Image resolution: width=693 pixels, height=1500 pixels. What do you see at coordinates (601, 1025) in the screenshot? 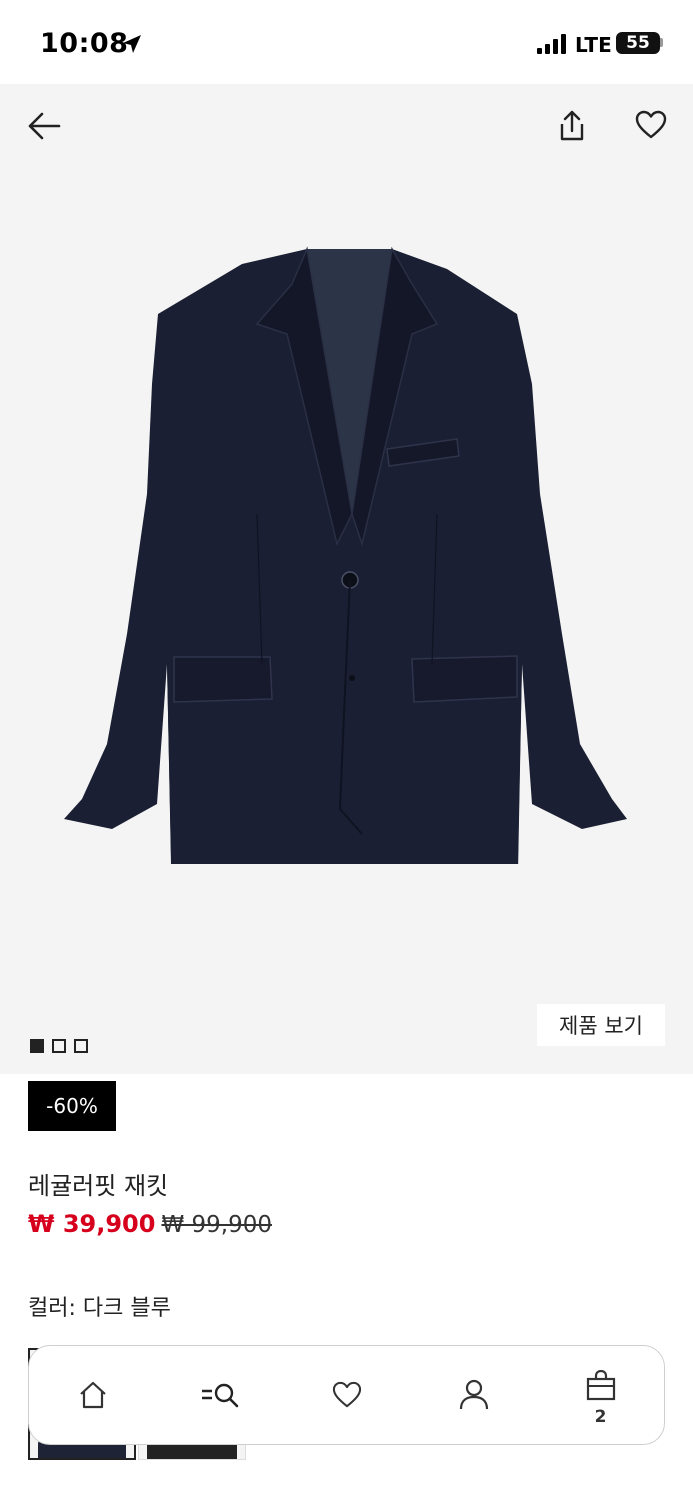
I see `view-product-button: 제품 보기` at bounding box center [601, 1025].